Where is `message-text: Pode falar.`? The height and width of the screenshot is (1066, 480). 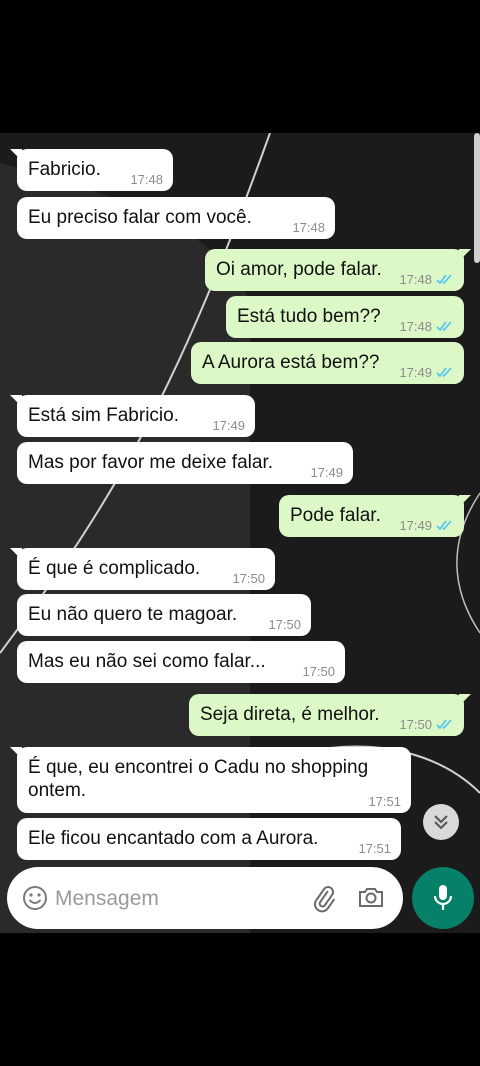
message-text: Pode falar. is located at coordinates (335, 515).